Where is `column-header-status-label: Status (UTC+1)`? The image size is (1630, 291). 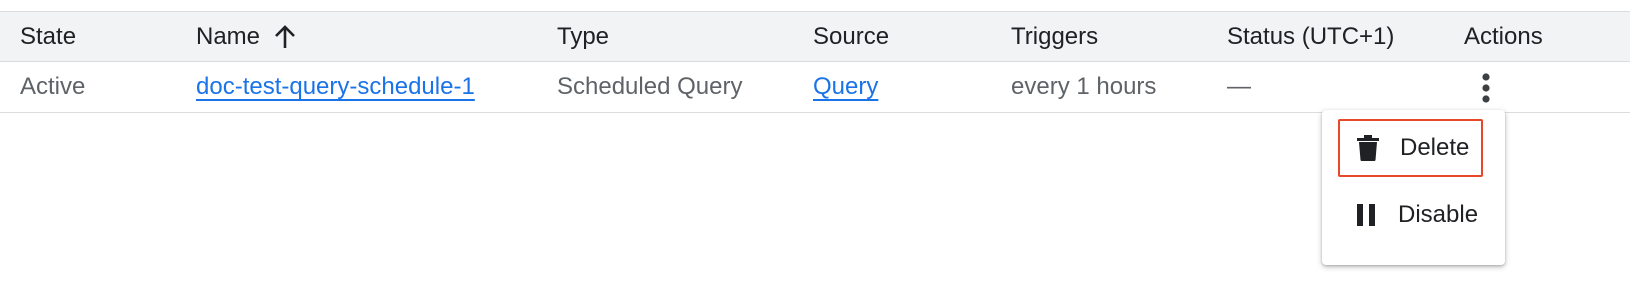 column-header-status-label: Status (UTC+1) is located at coordinates (1311, 36).